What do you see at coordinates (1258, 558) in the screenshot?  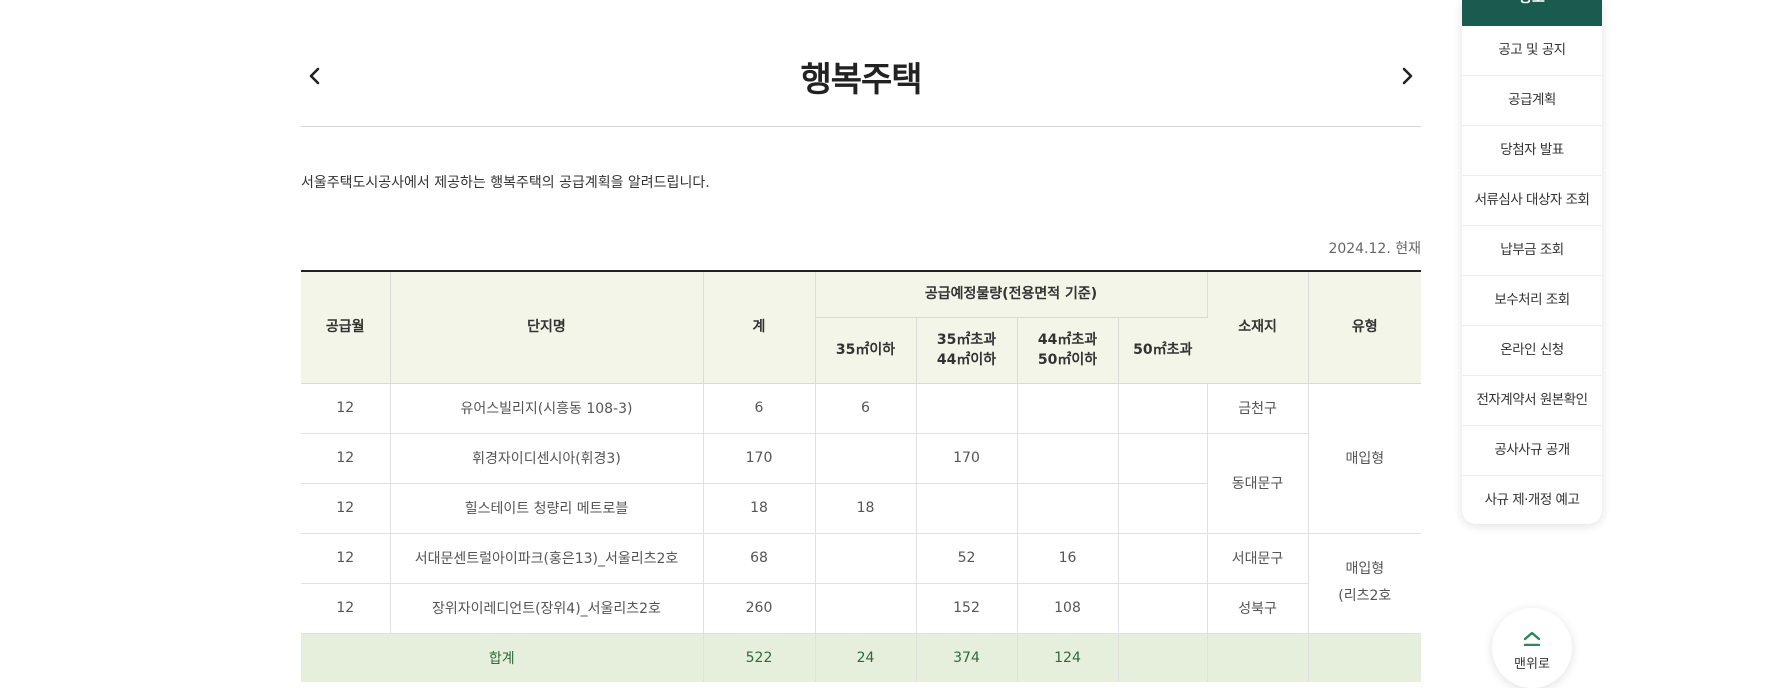 I see `cell-location: 서대문구` at bounding box center [1258, 558].